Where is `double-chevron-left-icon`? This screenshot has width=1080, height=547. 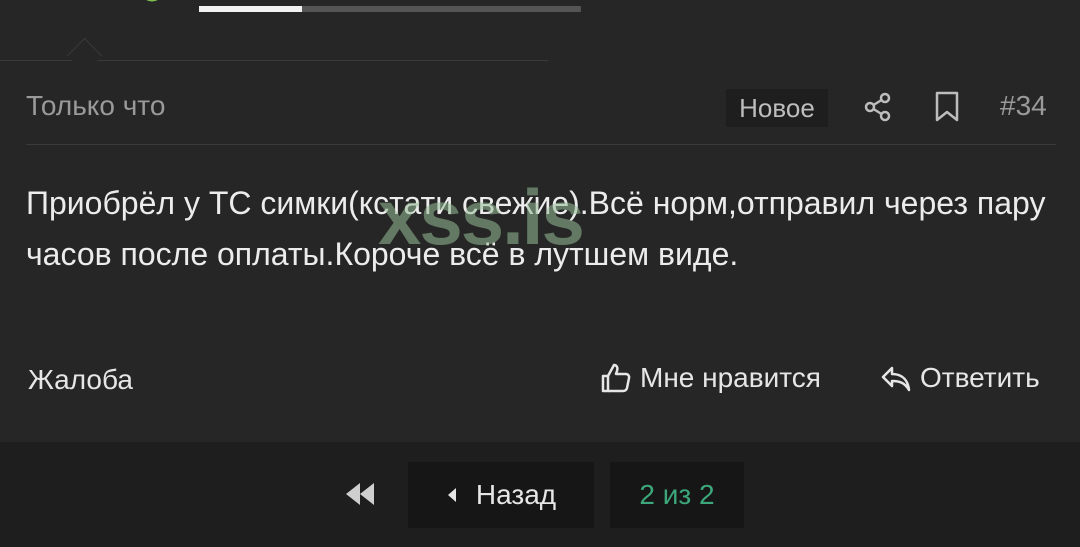 double-chevron-left-icon is located at coordinates (360, 494).